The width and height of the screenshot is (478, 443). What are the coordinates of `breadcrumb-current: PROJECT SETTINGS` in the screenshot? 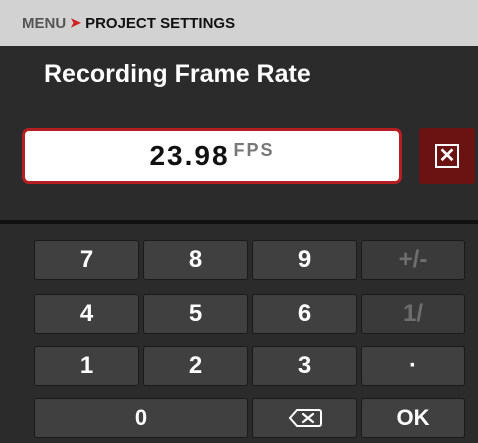 It's located at (160, 23).